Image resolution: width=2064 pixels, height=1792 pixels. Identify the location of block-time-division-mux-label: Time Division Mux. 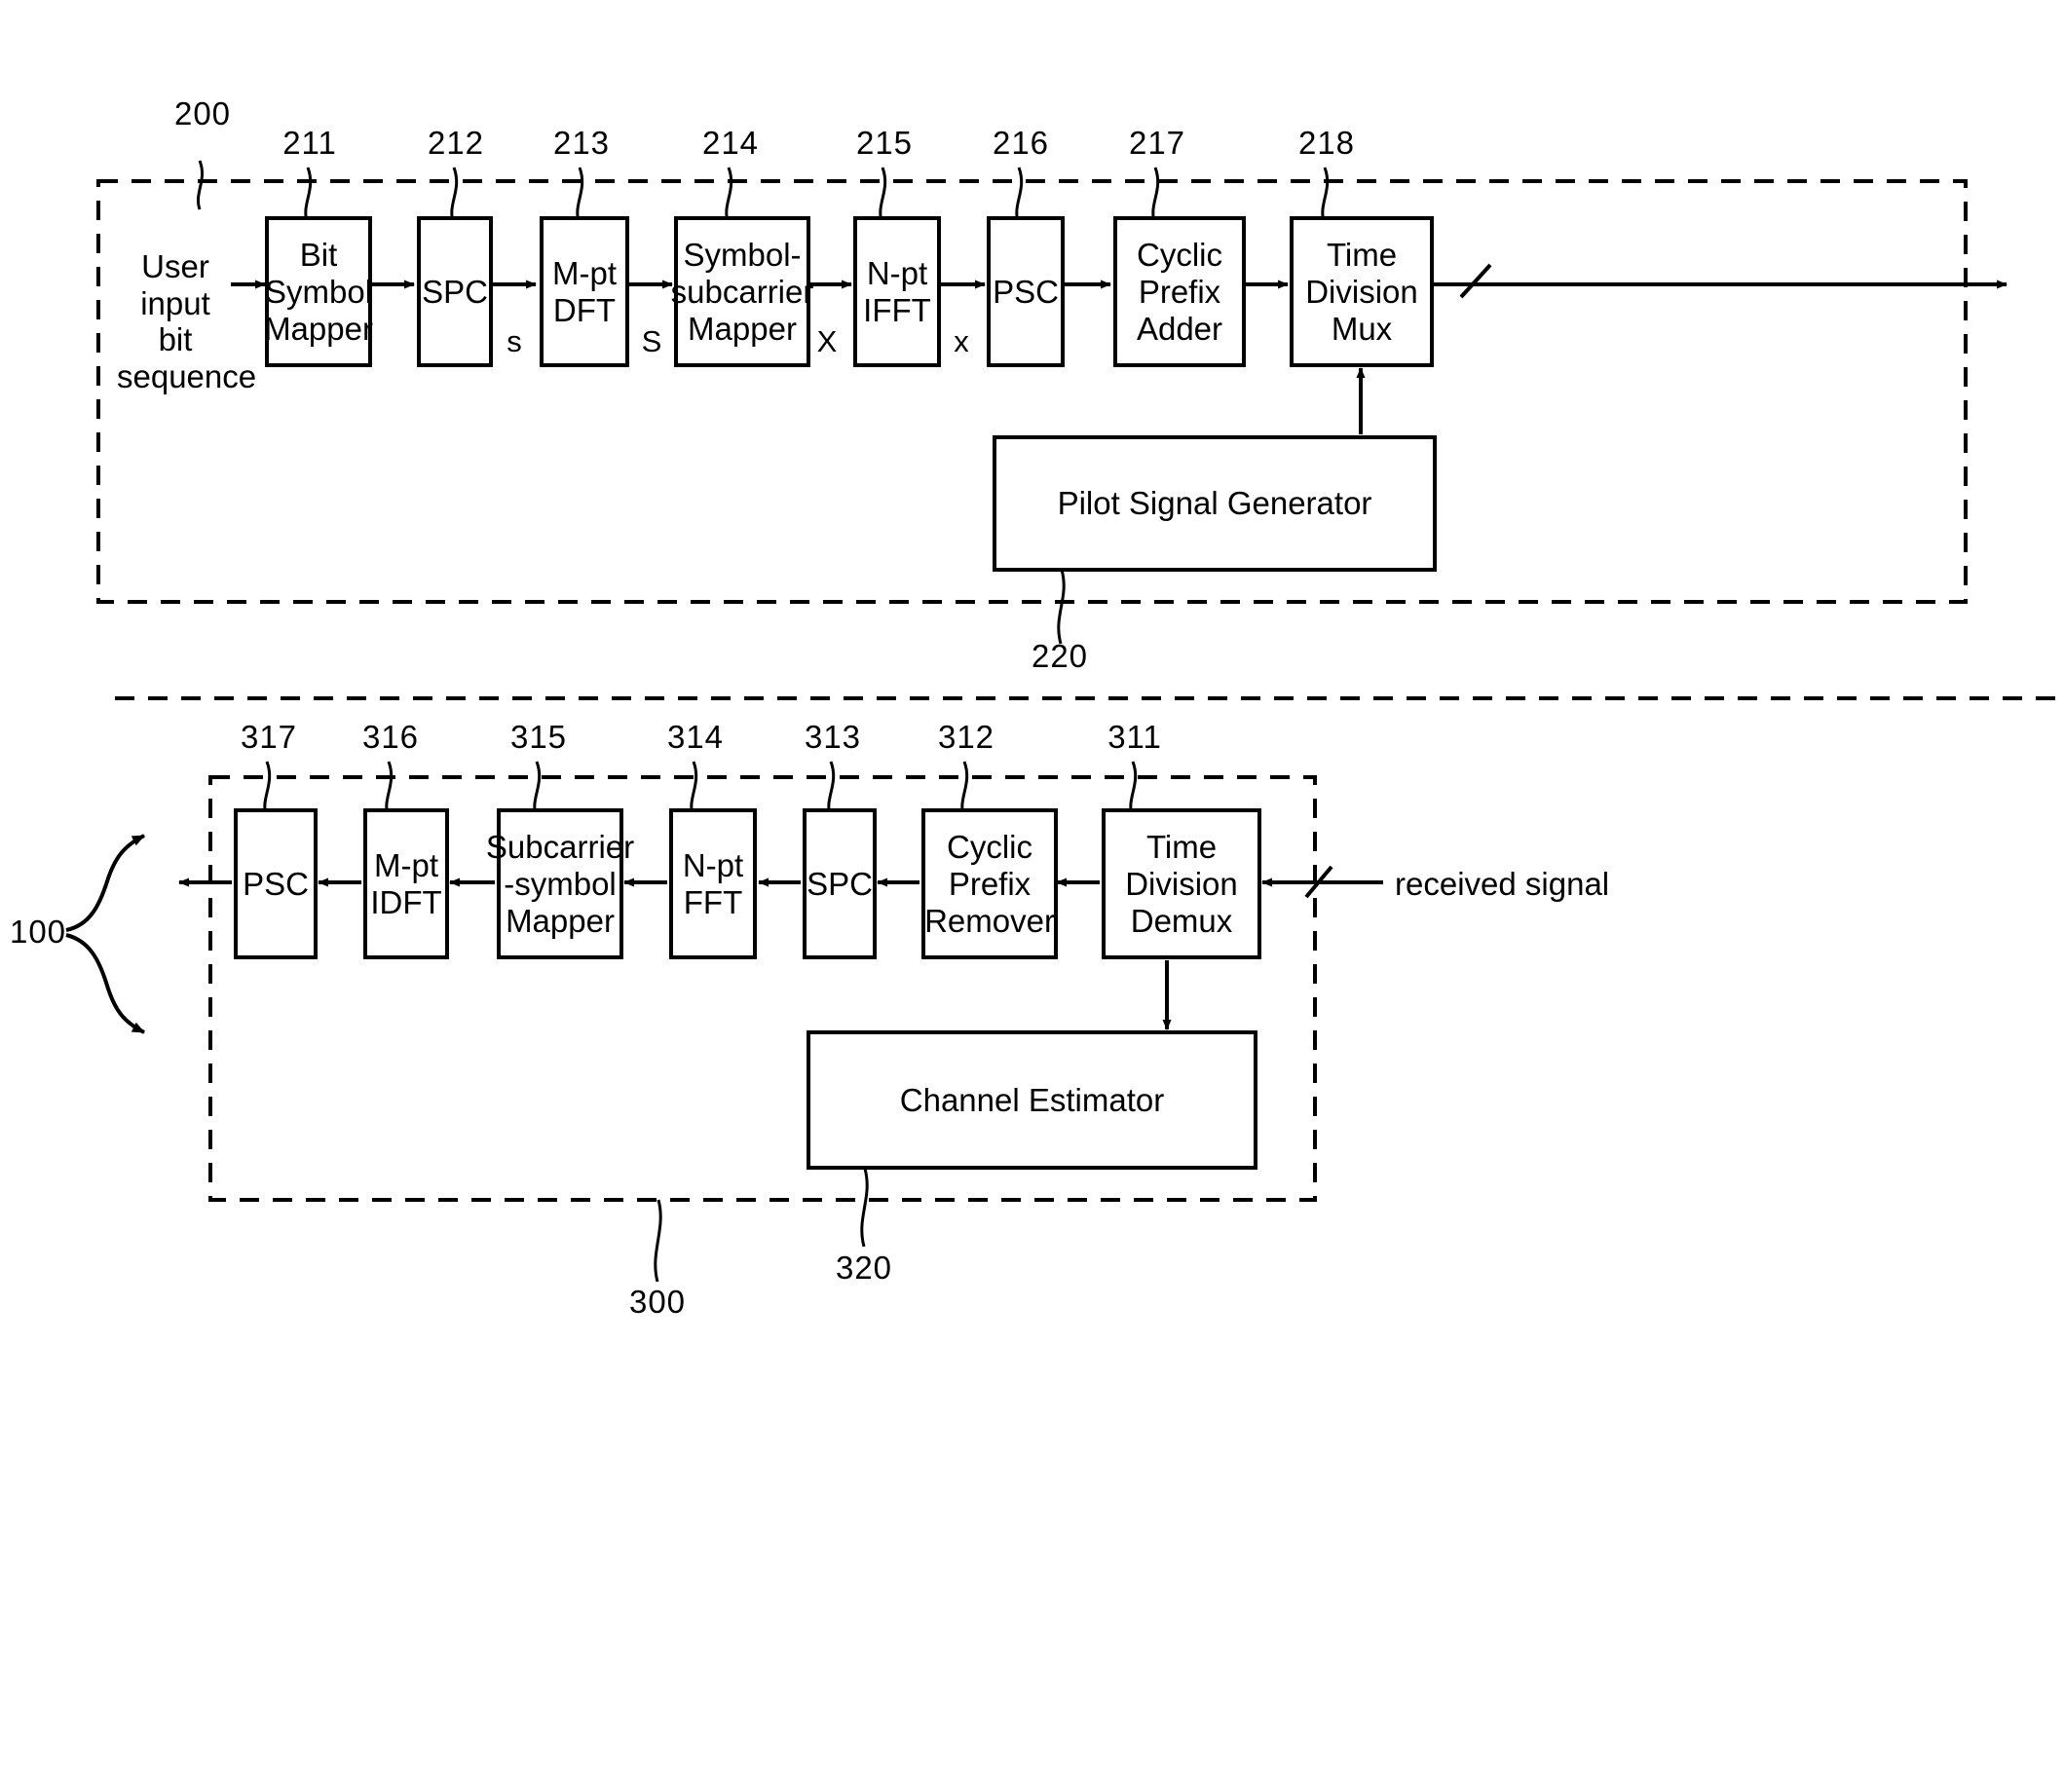
(1361, 291).